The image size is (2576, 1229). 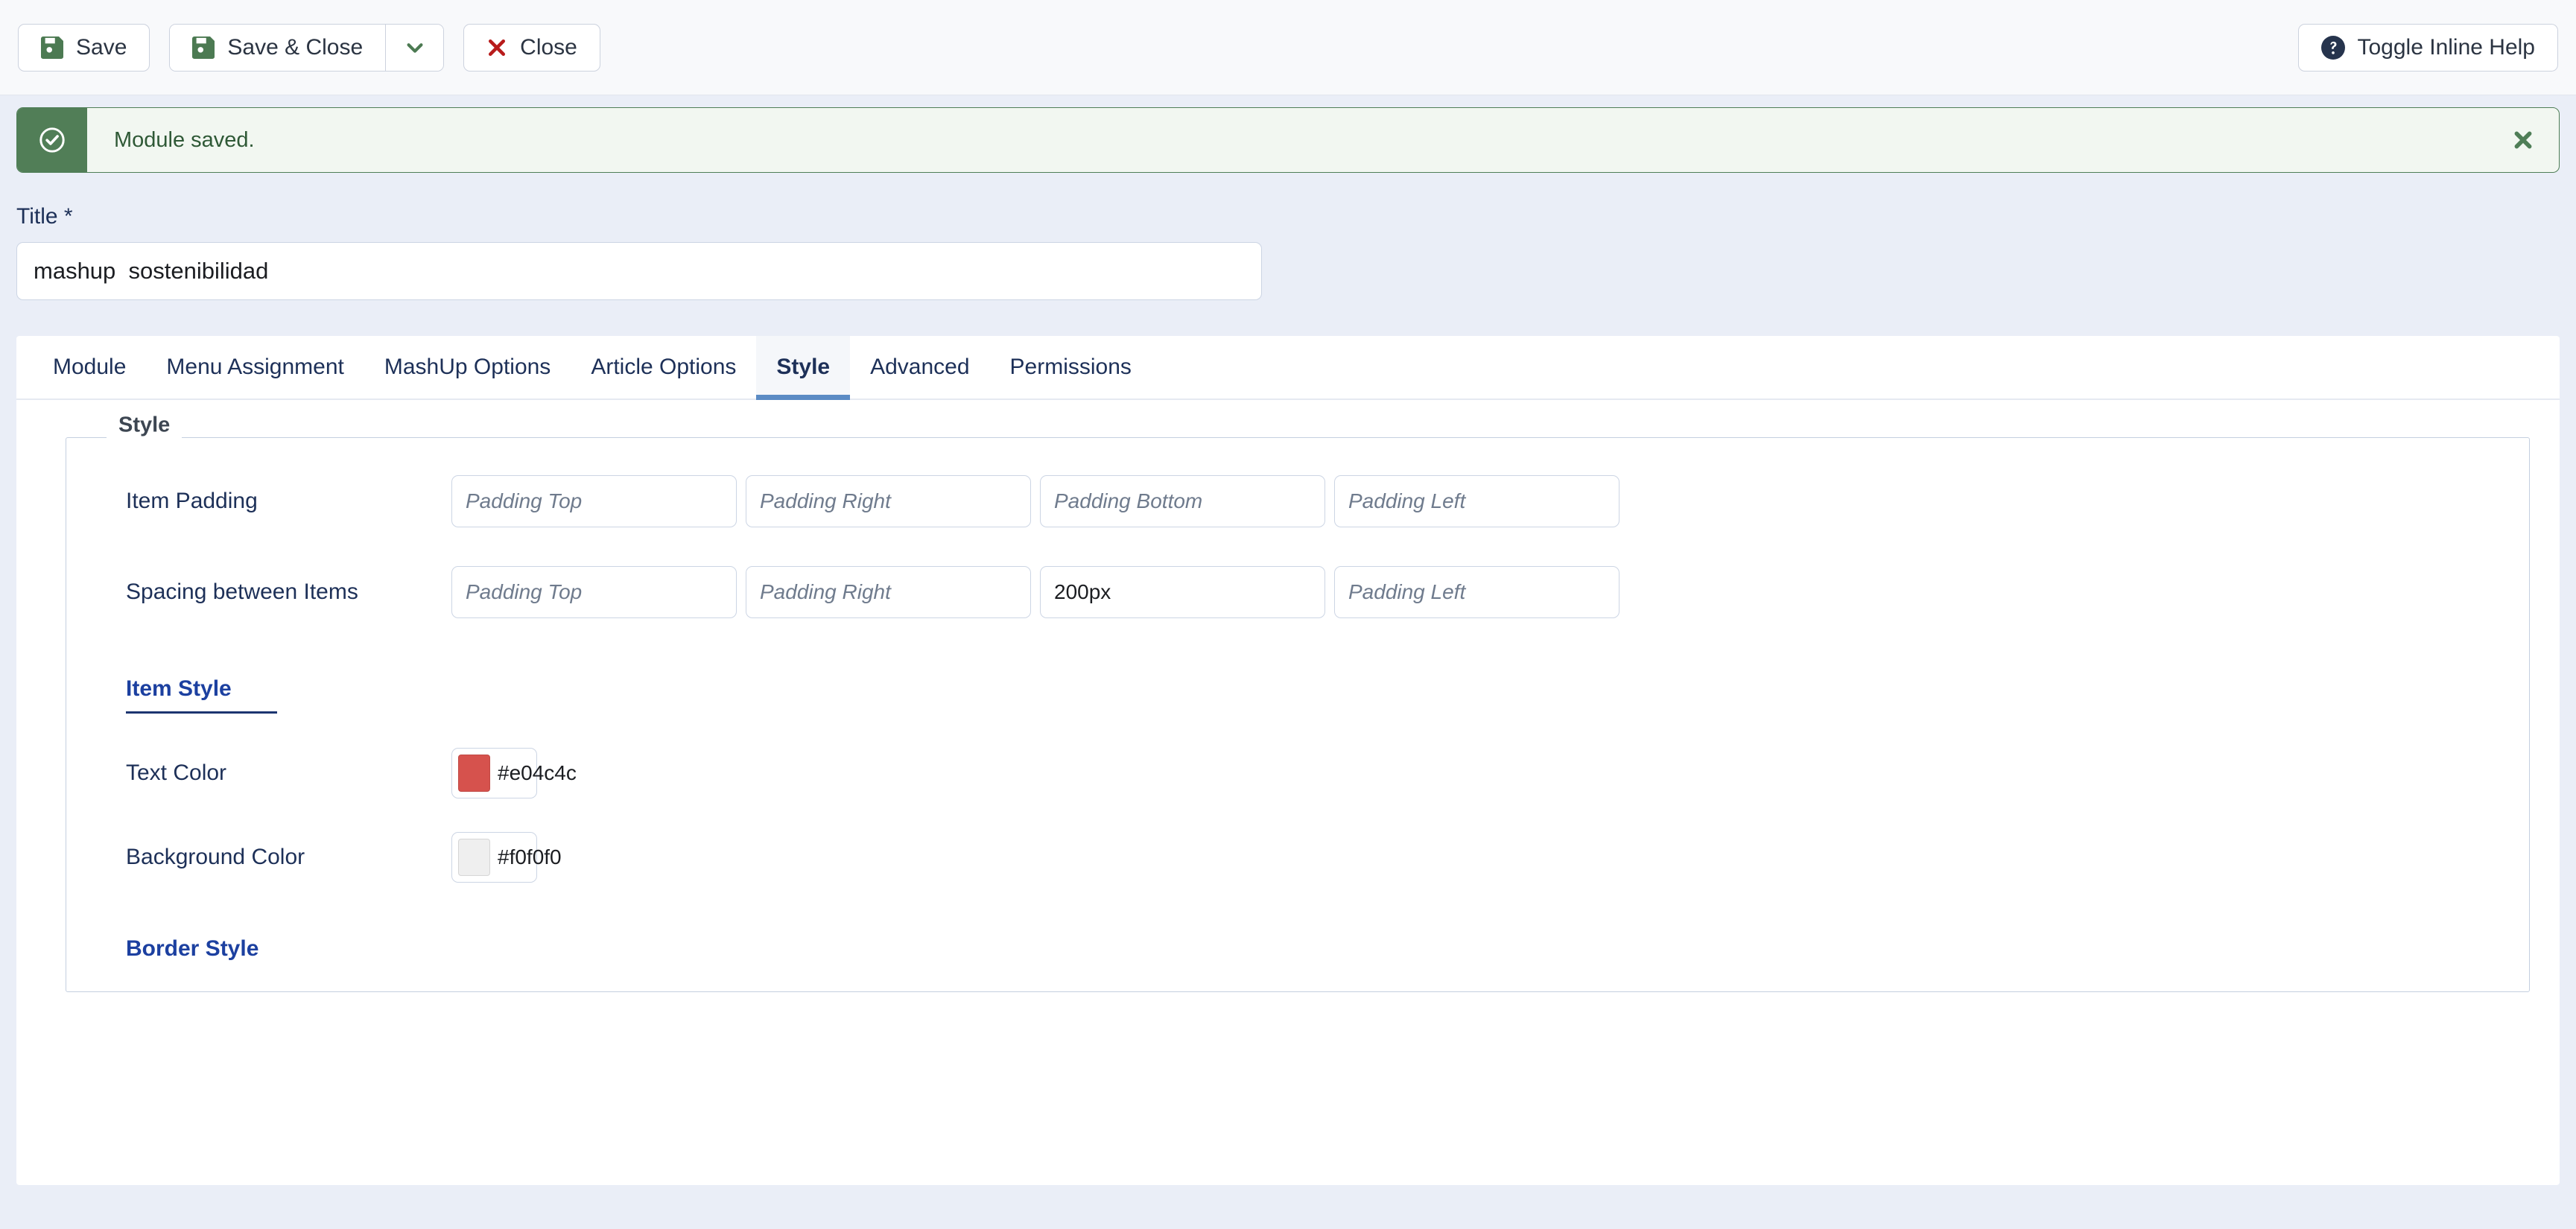 I want to click on alert-region: Module saved., so click(x=1288, y=134).